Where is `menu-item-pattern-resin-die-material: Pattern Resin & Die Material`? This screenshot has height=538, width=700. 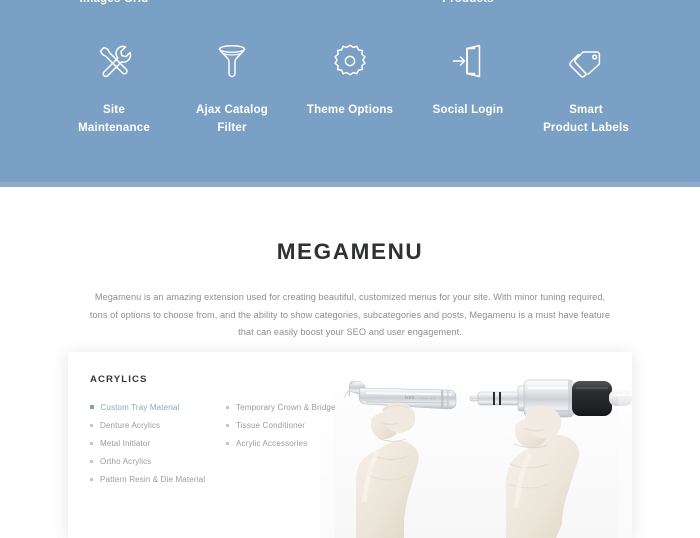
menu-item-pattern-resin-die-material: Pattern Resin & Die Material is located at coordinates (158, 479).